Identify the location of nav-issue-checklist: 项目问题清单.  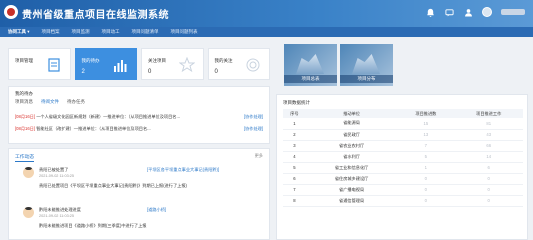
(145, 32).